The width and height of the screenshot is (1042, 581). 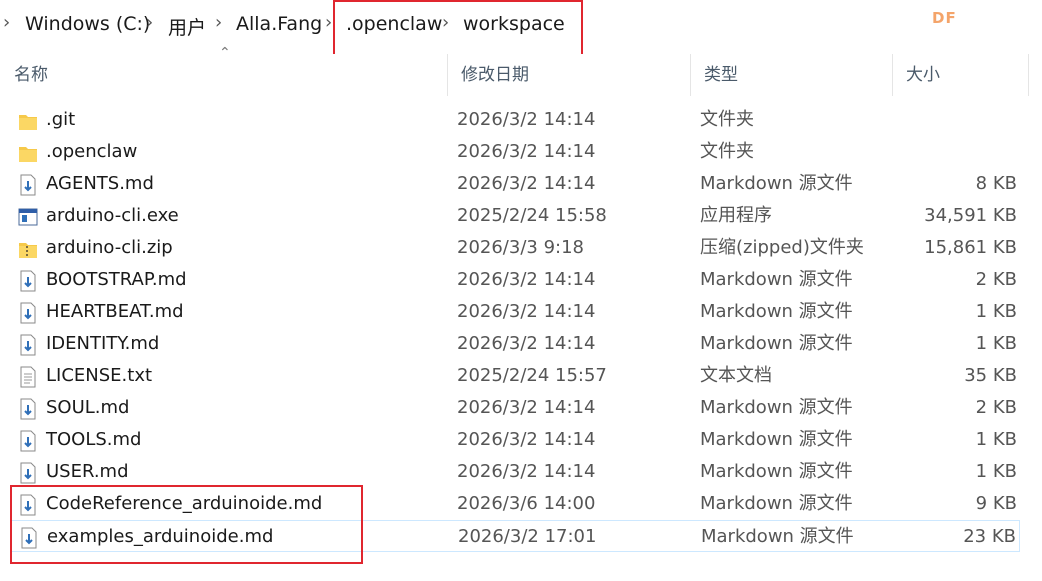 I want to click on breadcrumb-user: Alla.Fang, so click(x=279, y=24).